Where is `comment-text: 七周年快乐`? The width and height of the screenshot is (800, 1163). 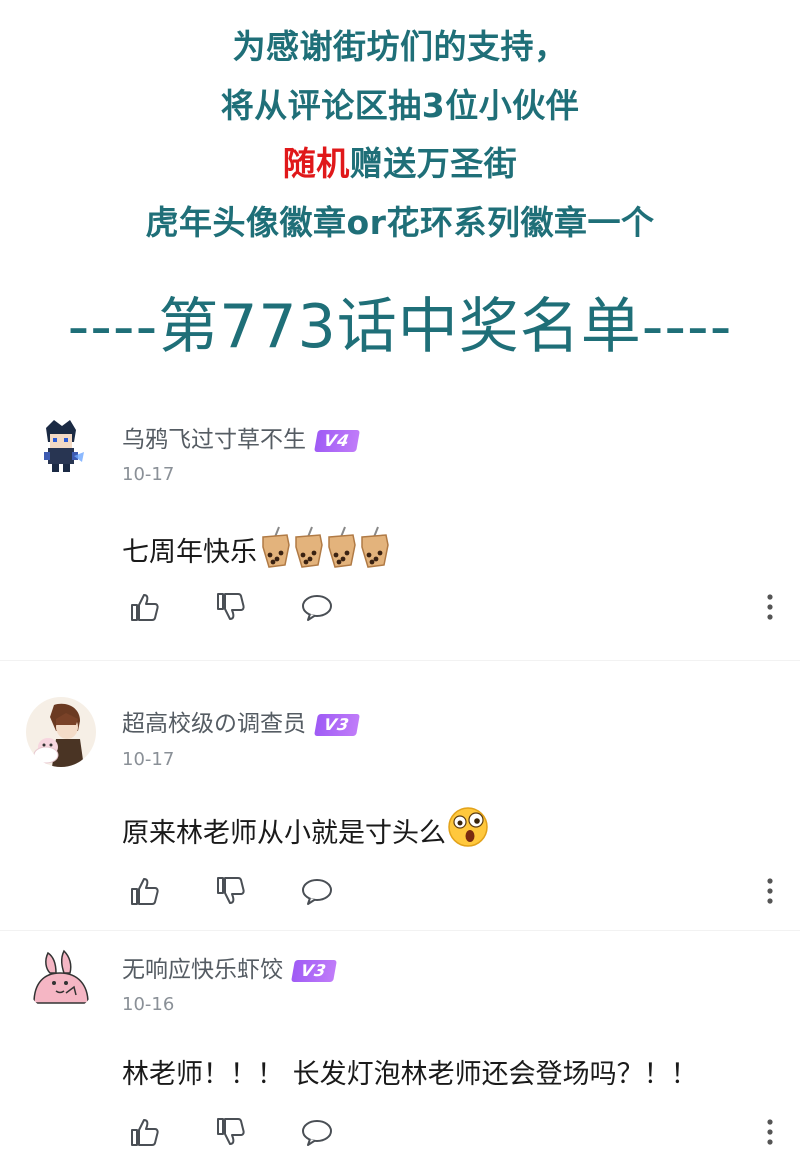 comment-text: 七周年快乐 is located at coordinates (257, 549).